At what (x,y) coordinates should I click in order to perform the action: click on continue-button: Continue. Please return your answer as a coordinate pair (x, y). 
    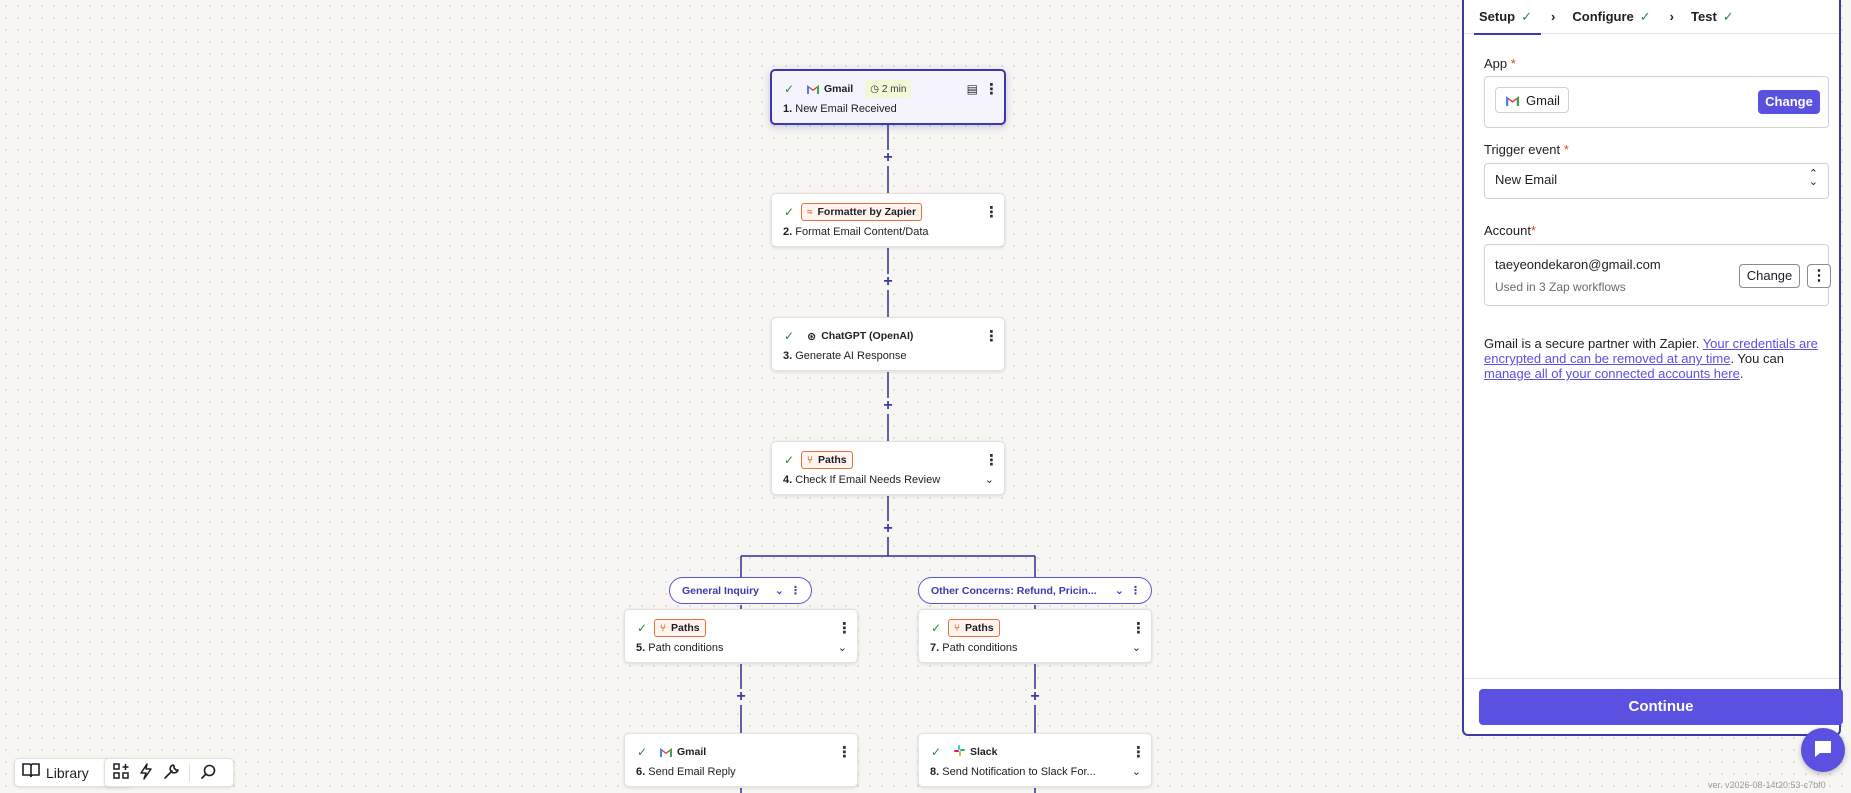
    Looking at the image, I should click on (1661, 707).